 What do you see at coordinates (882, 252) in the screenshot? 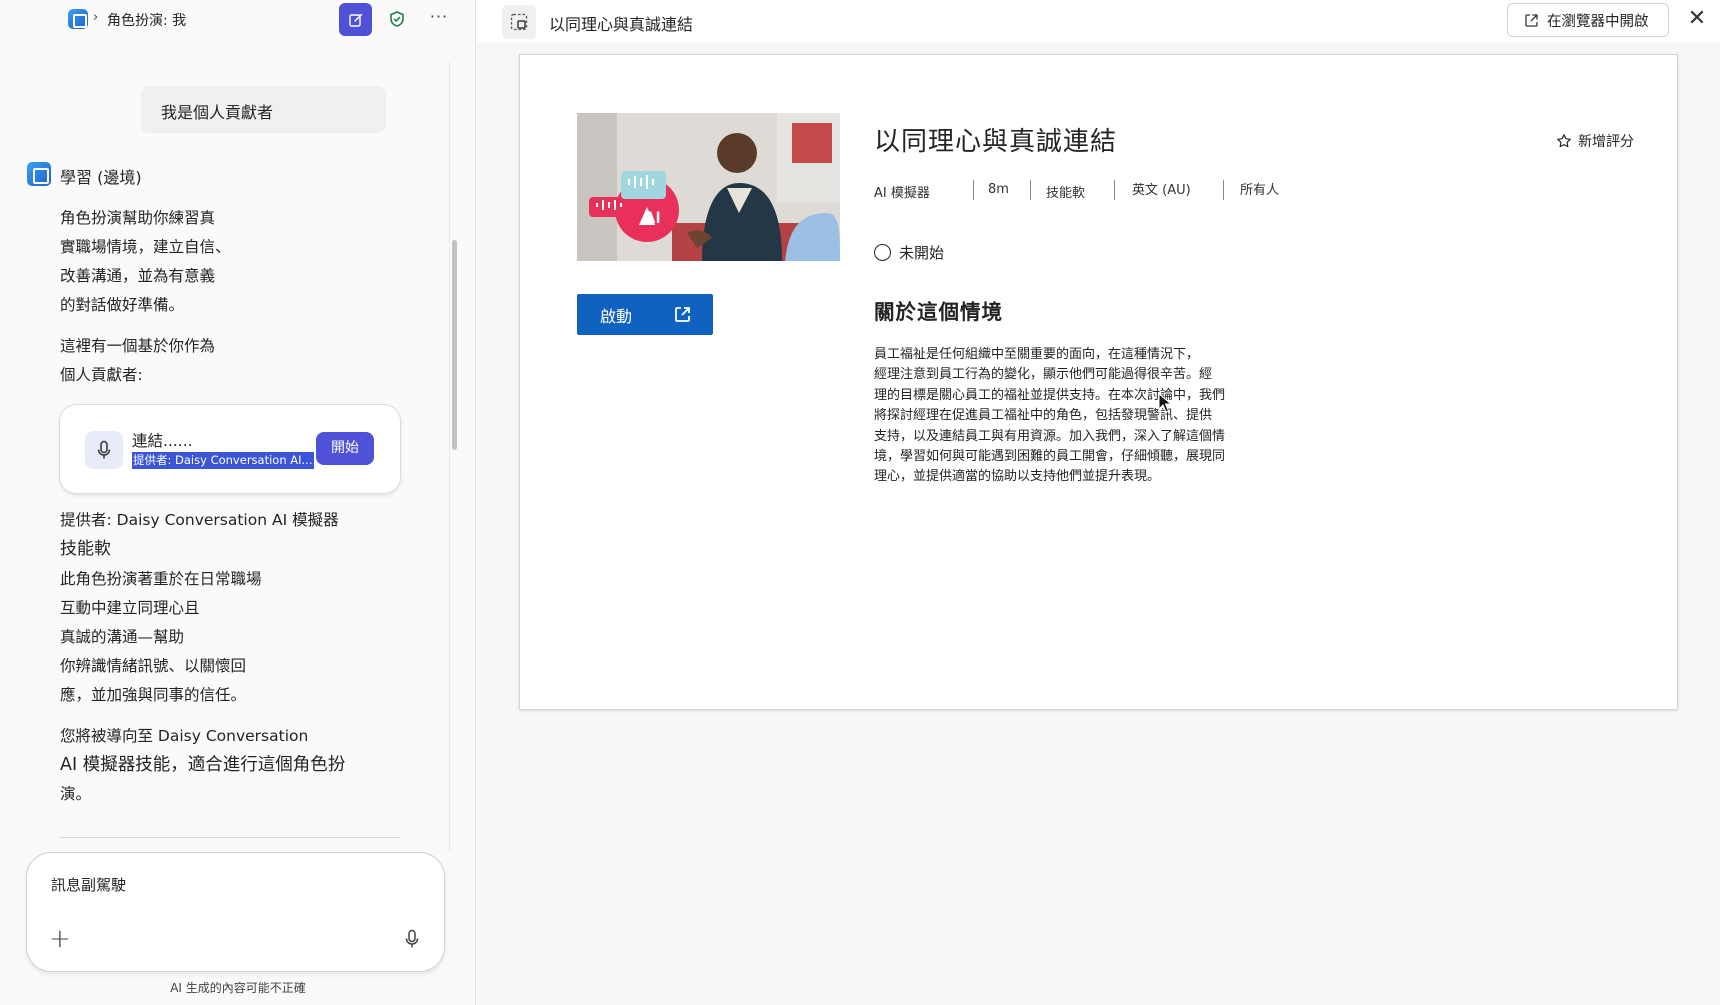
I see `status-circle-icon` at bounding box center [882, 252].